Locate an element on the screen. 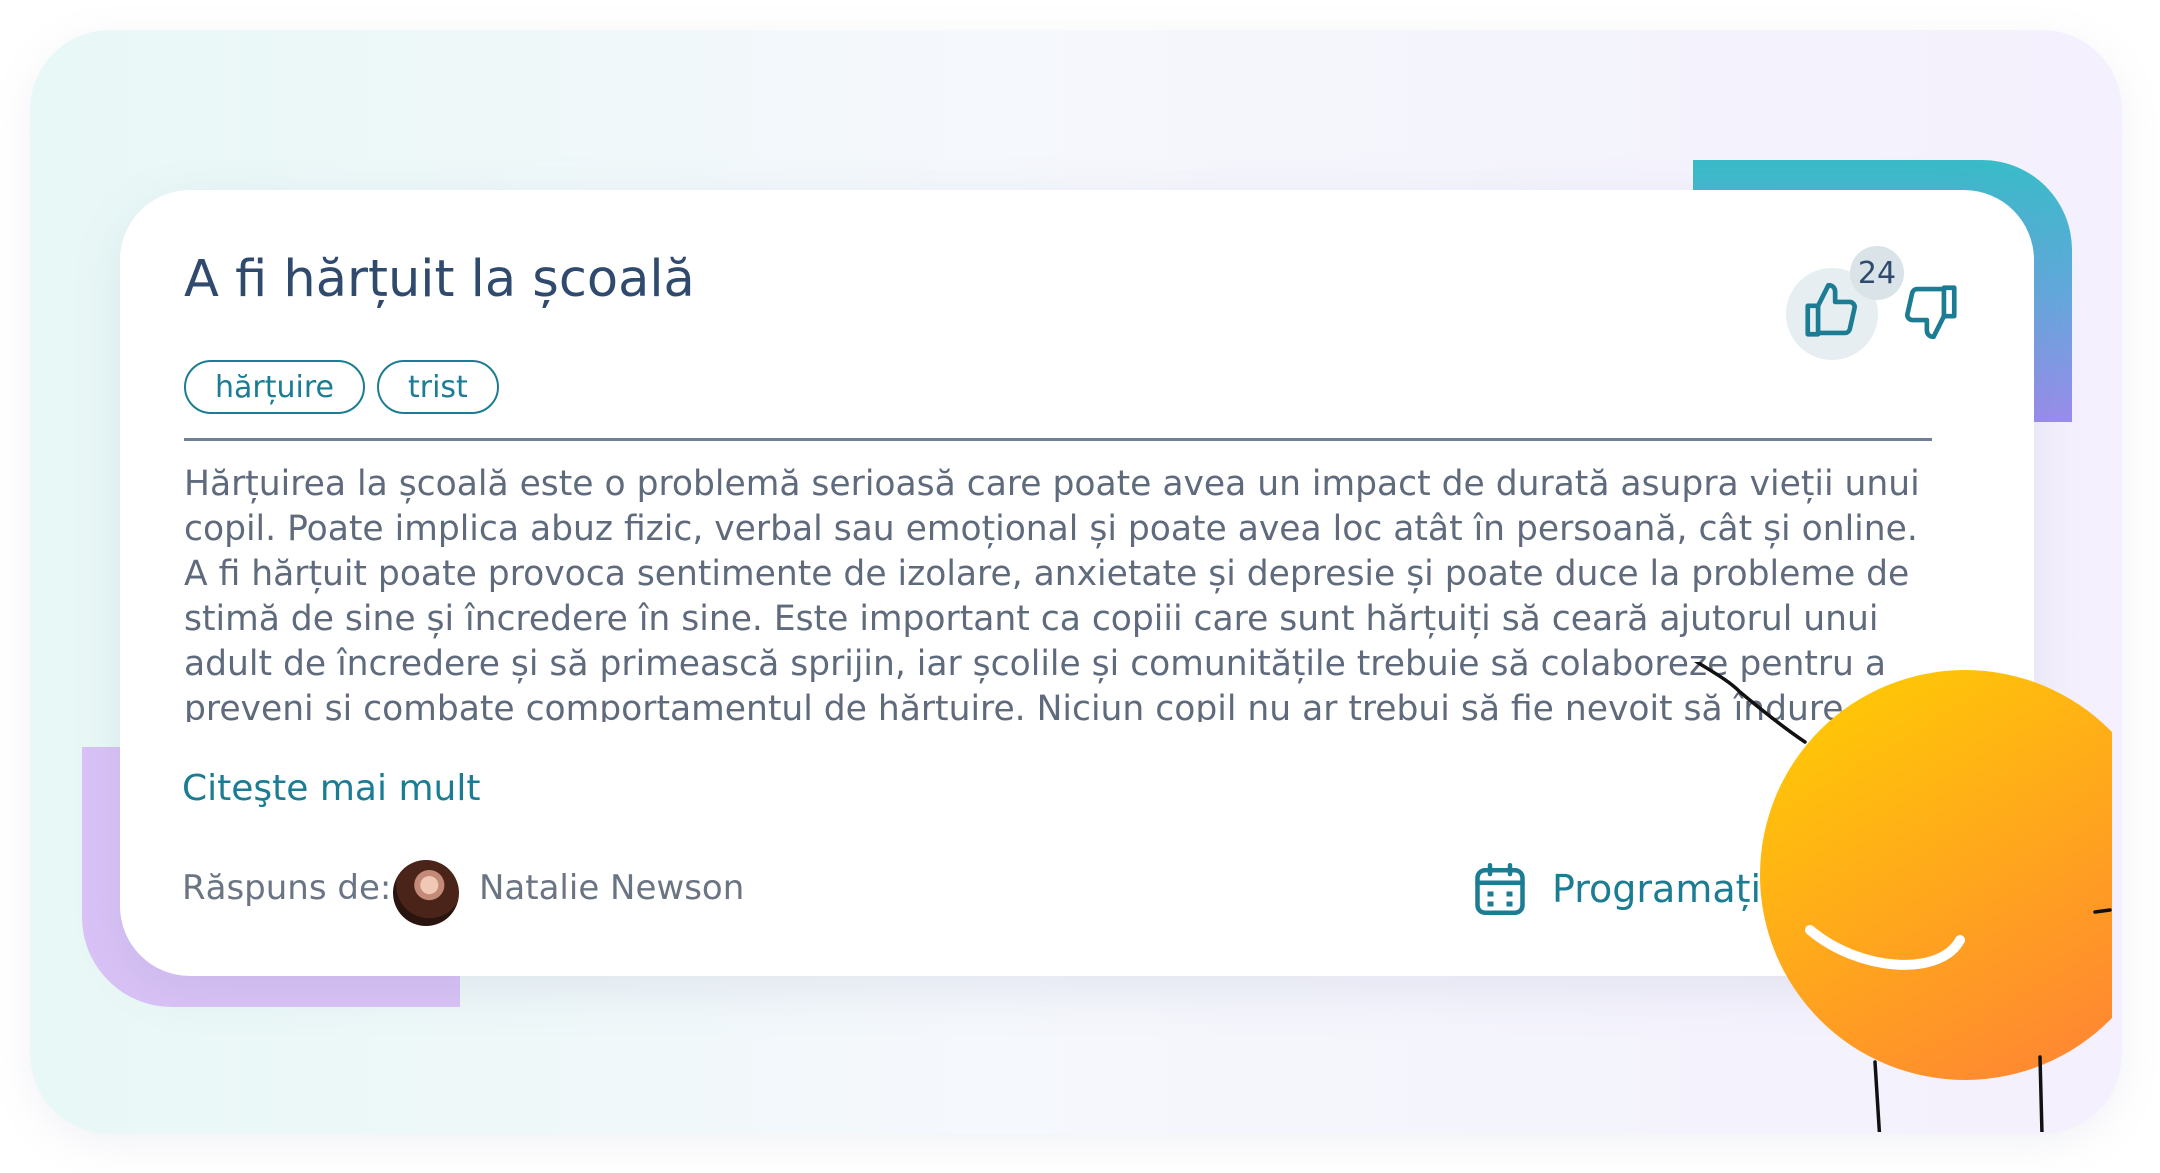  tag-list: hărțuire trist is located at coordinates (341, 387).